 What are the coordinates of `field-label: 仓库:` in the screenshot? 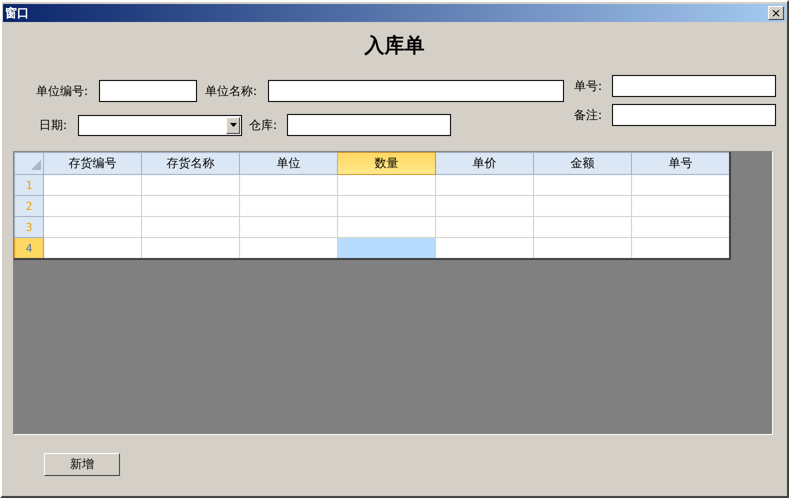 It's located at (263, 125).